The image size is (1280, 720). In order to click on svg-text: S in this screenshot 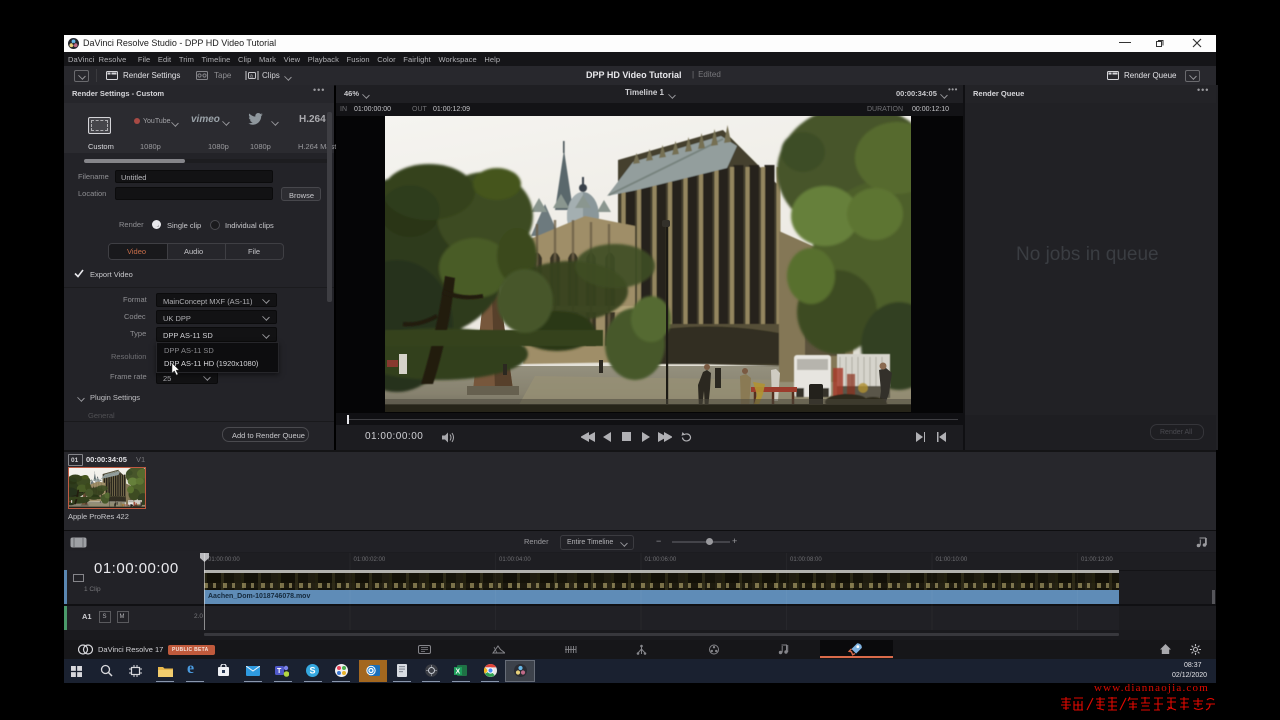, I will do `click(313, 671)`.